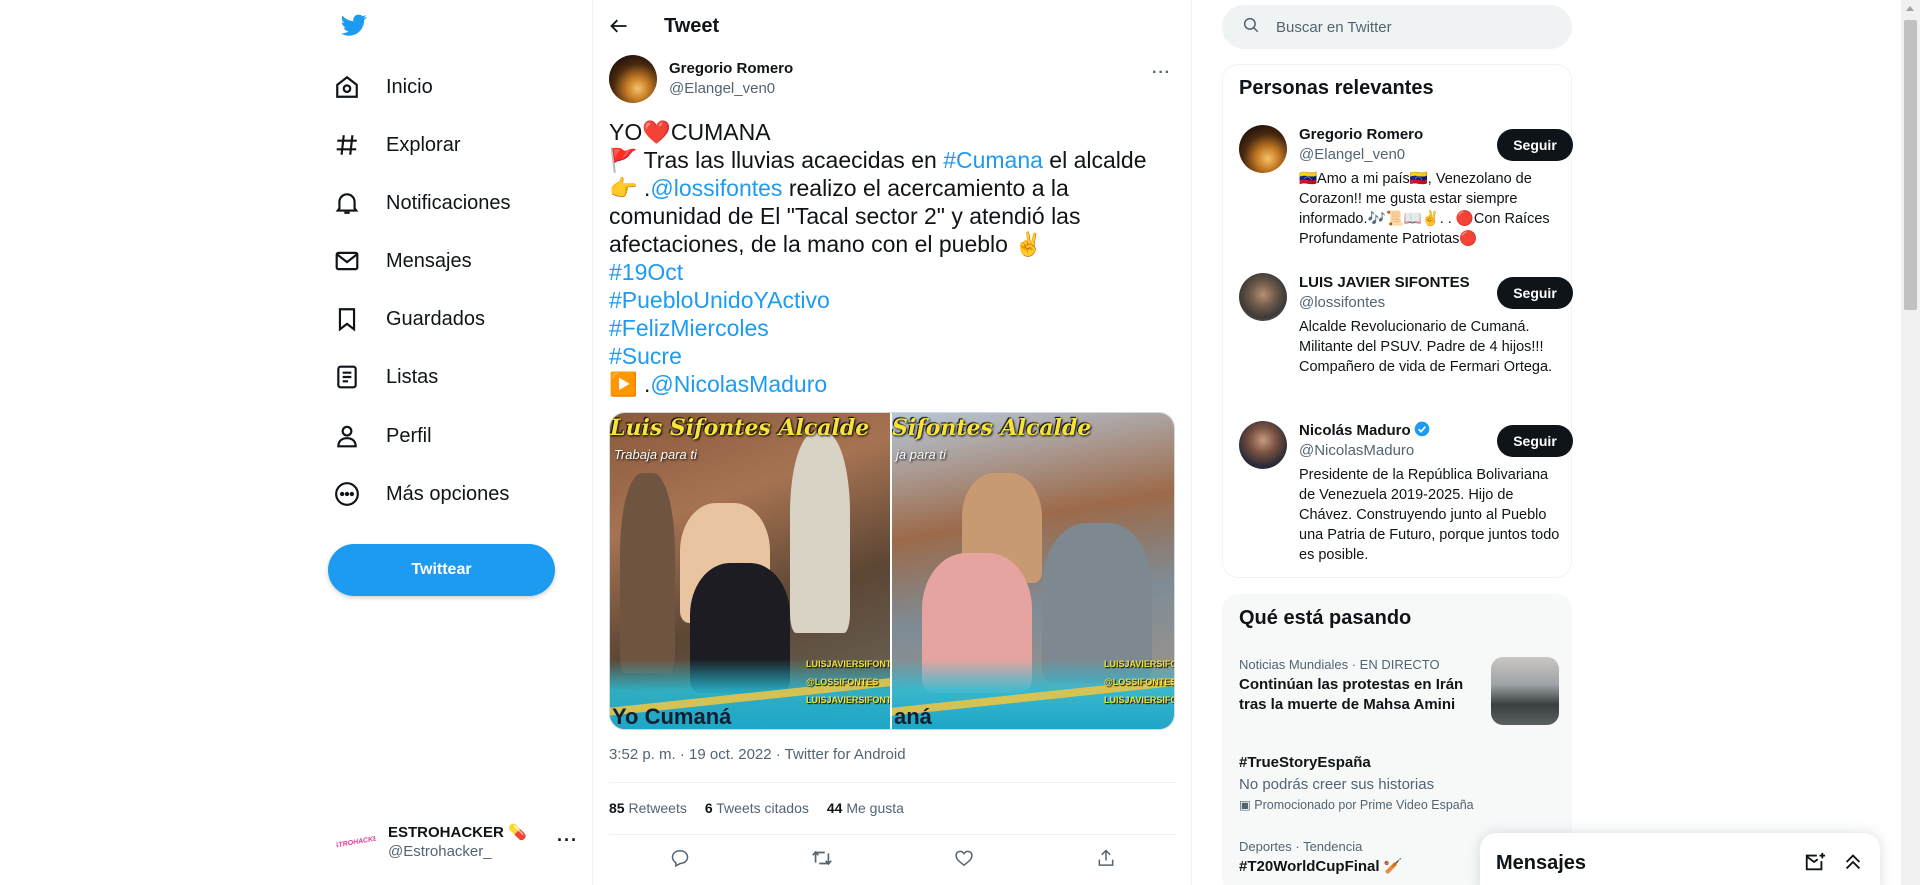 Image resolution: width=1920 pixels, height=885 pixels. What do you see at coordinates (421, 203) in the screenshot?
I see `nav-item-notificaciones: Notificaciones` at bounding box center [421, 203].